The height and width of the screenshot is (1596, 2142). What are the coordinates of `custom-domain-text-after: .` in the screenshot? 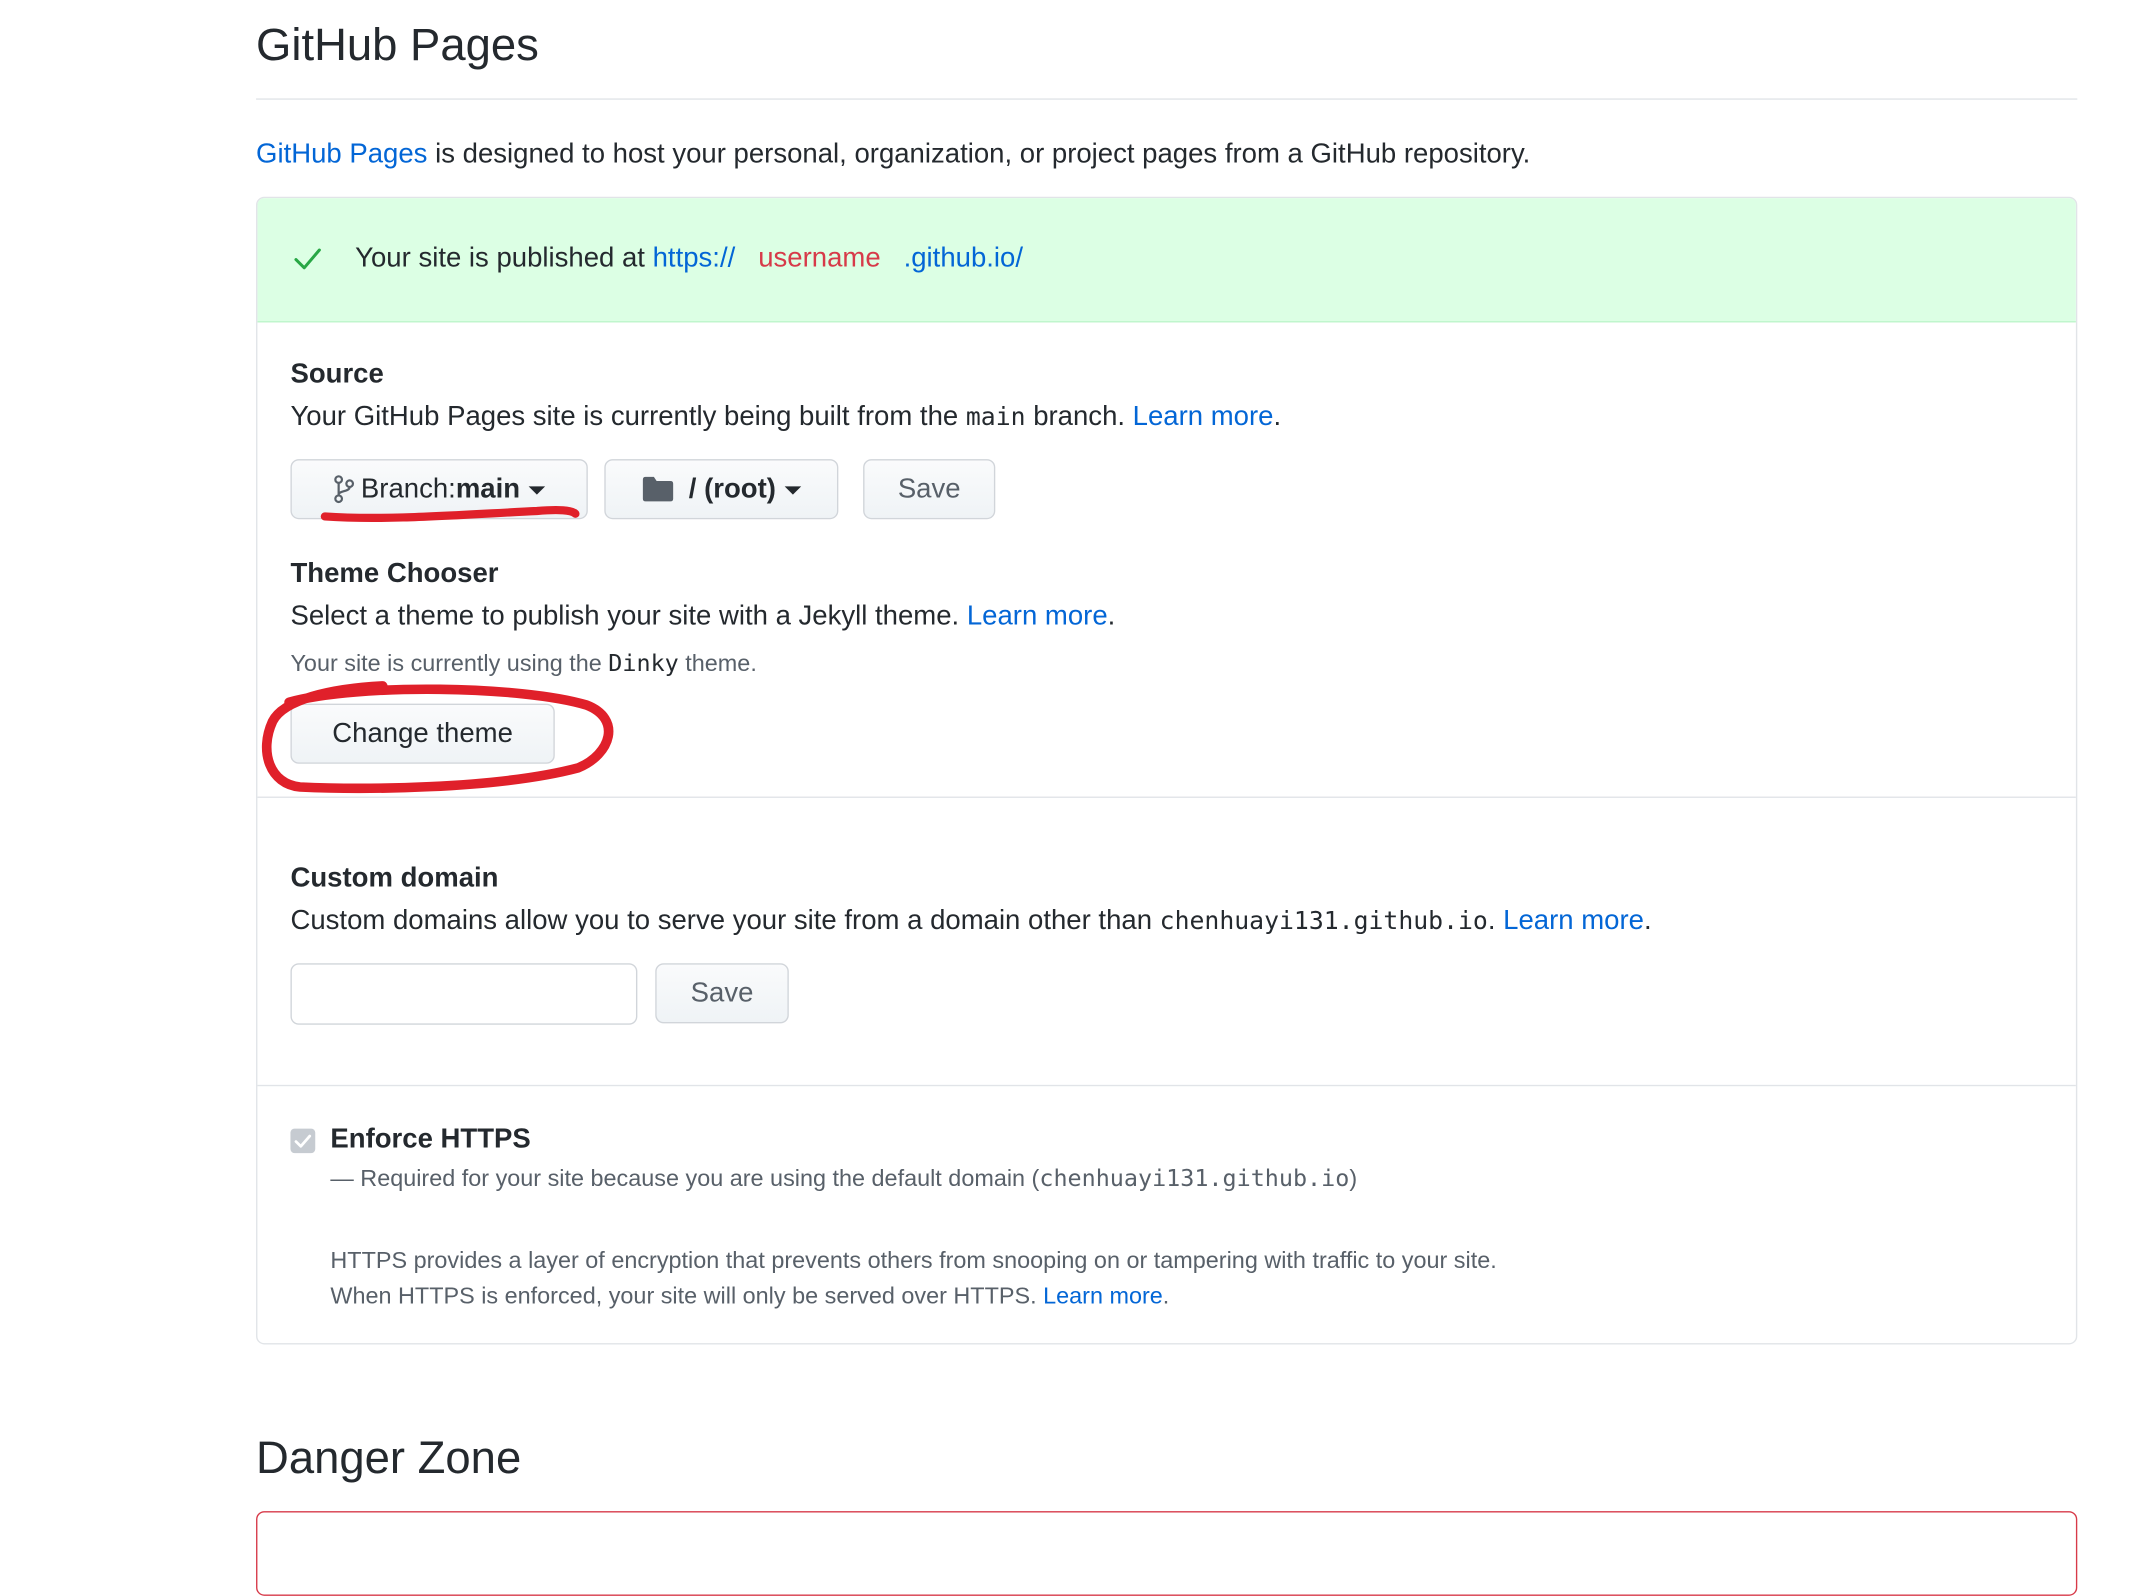 It's located at (1495, 920).